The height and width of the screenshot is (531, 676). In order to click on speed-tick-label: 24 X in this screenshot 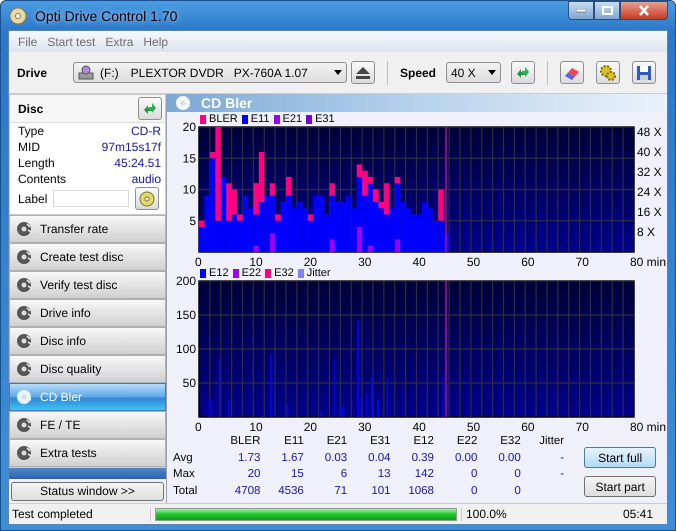, I will do `click(649, 192)`.